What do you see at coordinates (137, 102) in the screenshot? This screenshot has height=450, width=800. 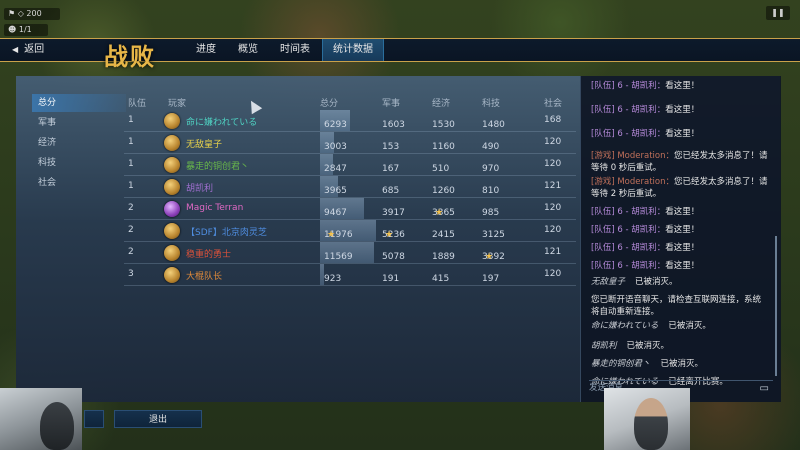 I see `header-team: 队伍` at bounding box center [137, 102].